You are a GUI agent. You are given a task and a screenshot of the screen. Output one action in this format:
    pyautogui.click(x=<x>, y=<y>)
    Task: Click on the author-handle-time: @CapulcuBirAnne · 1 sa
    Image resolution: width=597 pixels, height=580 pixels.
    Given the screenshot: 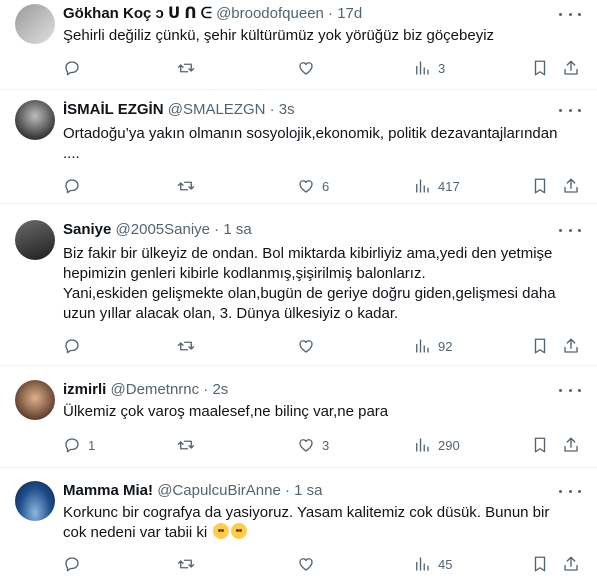 What is the action you would take?
    pyautogui.click(x=239, y=490)
    